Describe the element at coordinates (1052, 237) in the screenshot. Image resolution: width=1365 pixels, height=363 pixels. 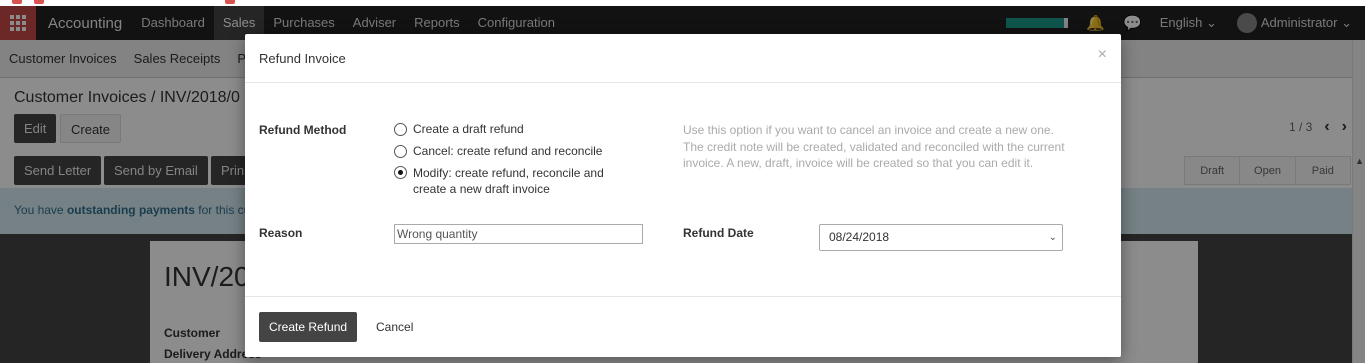
I see `chevron-down-icon: ⌄` at that location.